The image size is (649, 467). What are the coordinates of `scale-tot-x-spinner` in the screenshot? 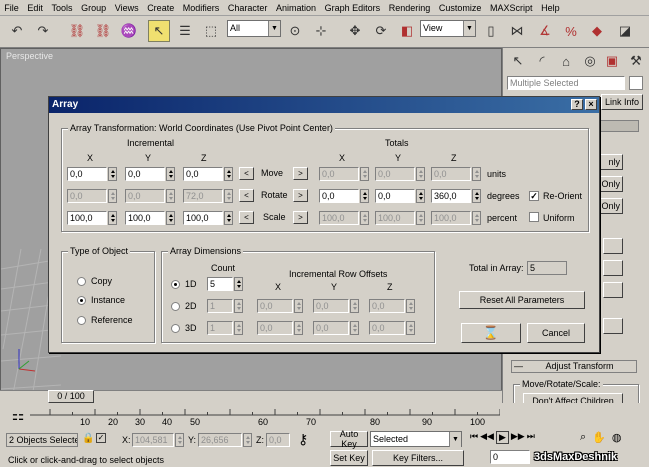 It's located at (364, 218).